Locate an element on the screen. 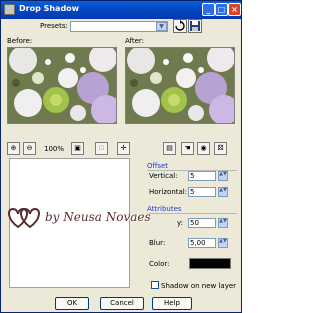  maximize-button: □ is located at coordinates (221, 9).